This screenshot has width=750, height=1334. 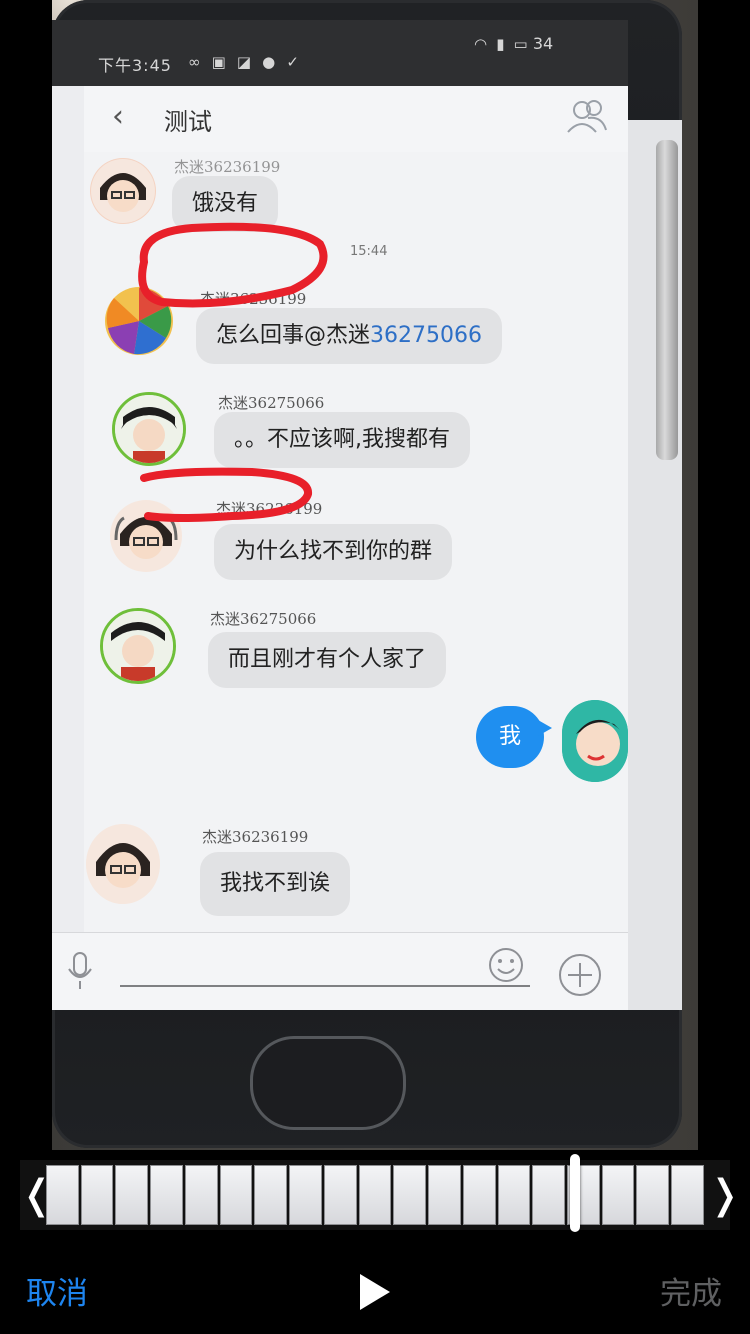 I want to click on battery-level: 34, so click(x=543, y=43).